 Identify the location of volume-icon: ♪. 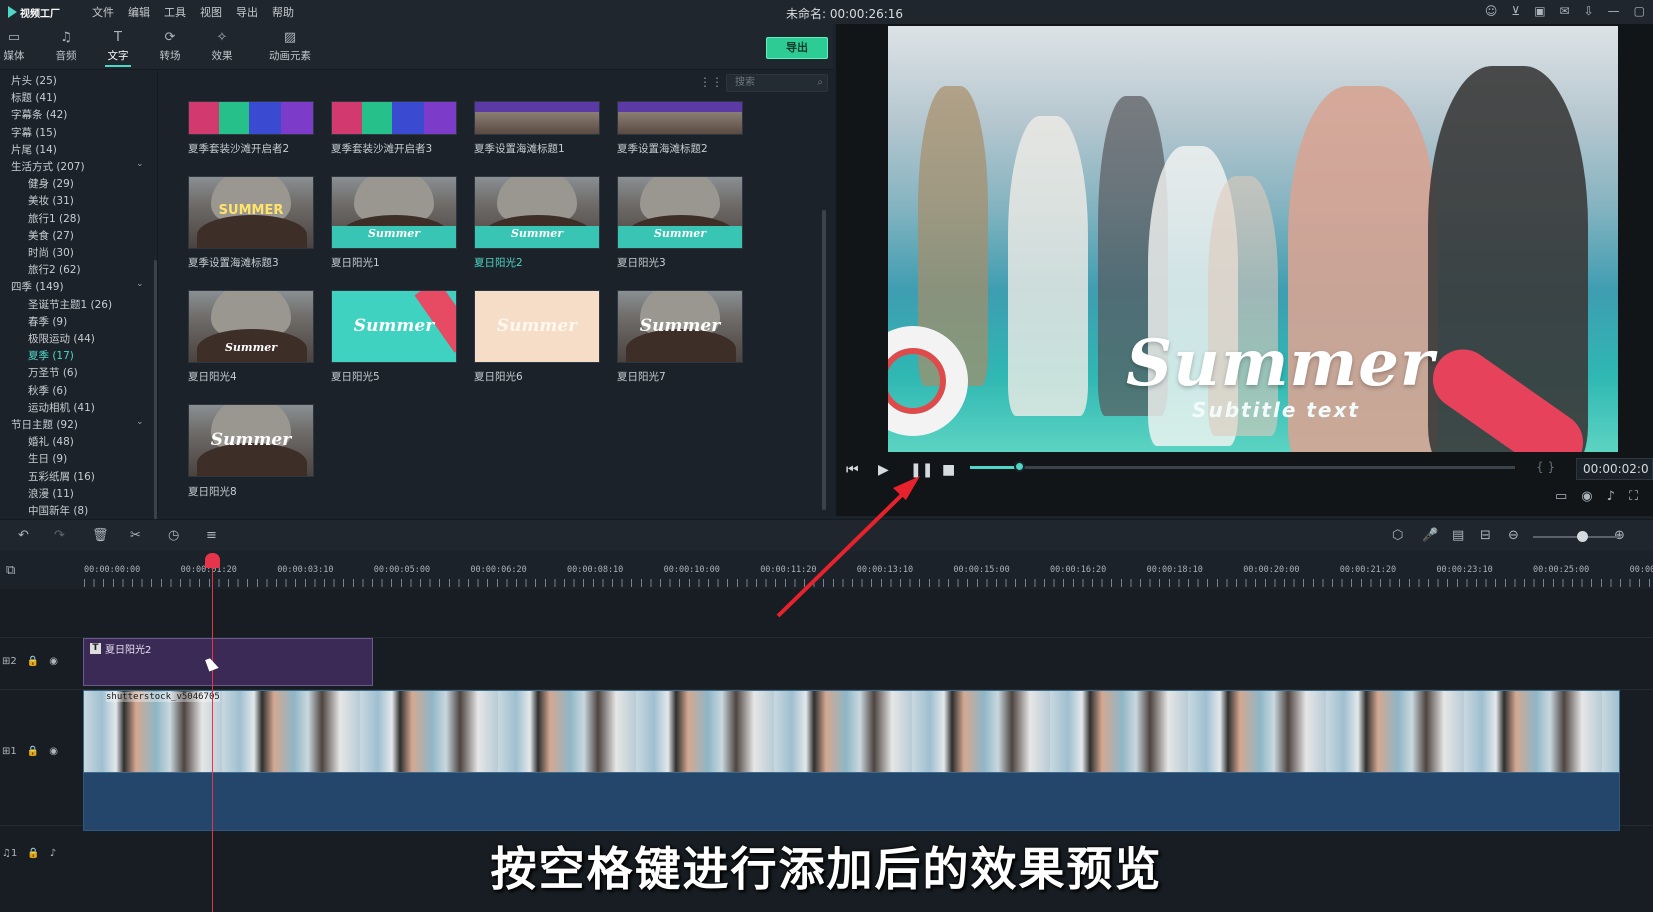
(1611, 496).